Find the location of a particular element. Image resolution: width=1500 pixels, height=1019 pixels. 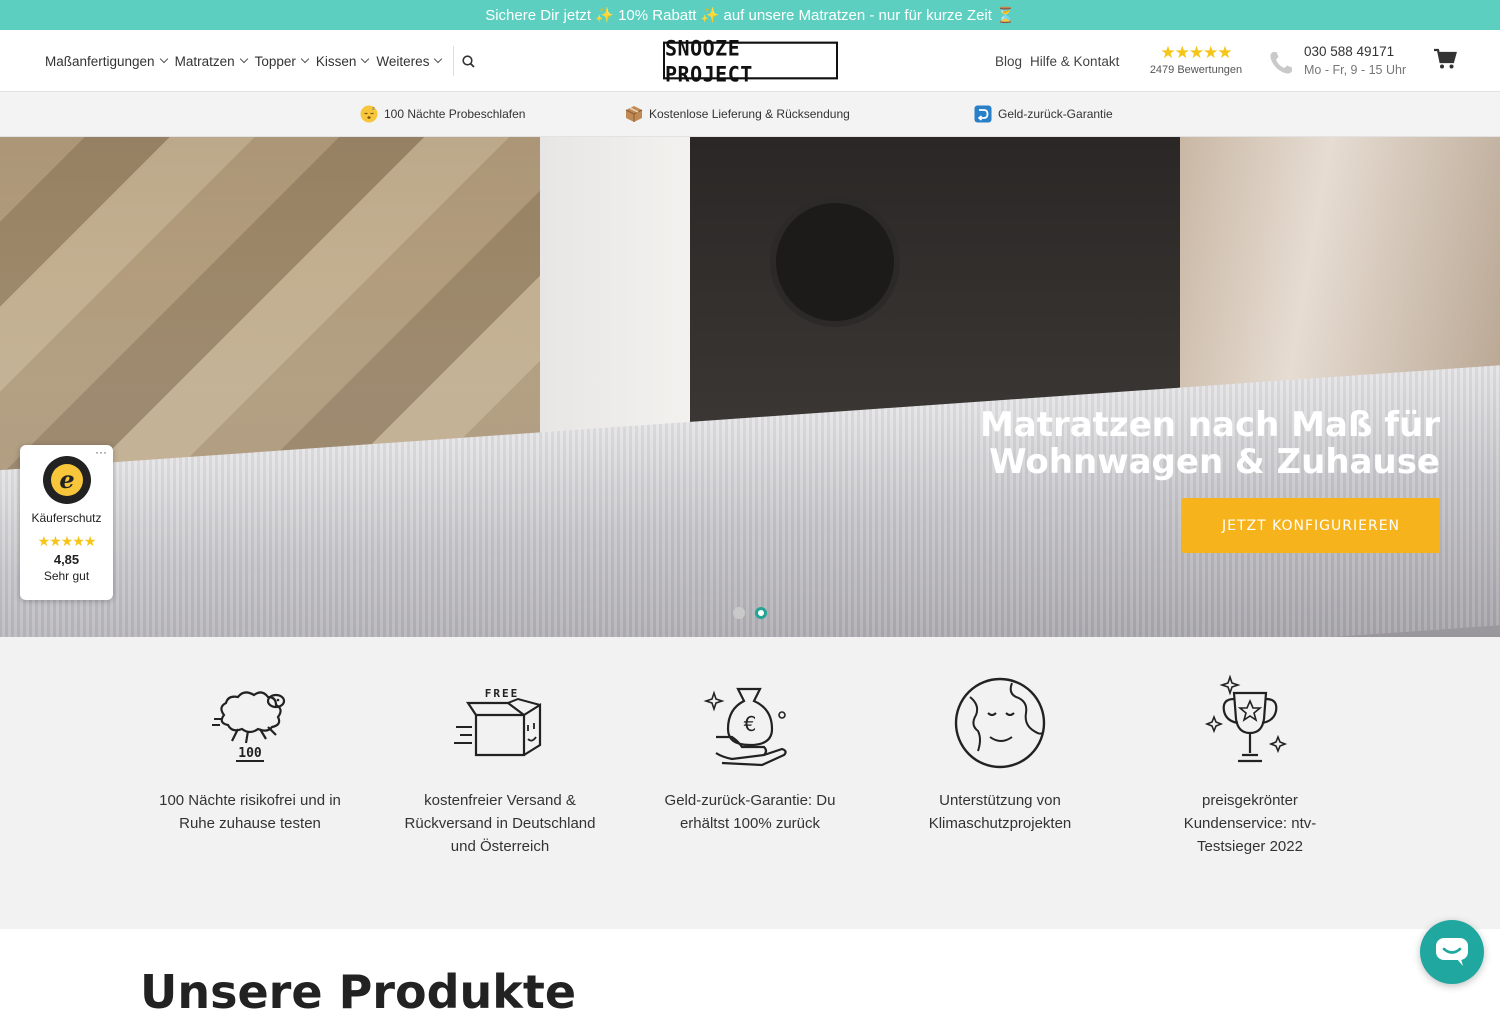

money-bag-icon: € is located at coordinates (745, 727).